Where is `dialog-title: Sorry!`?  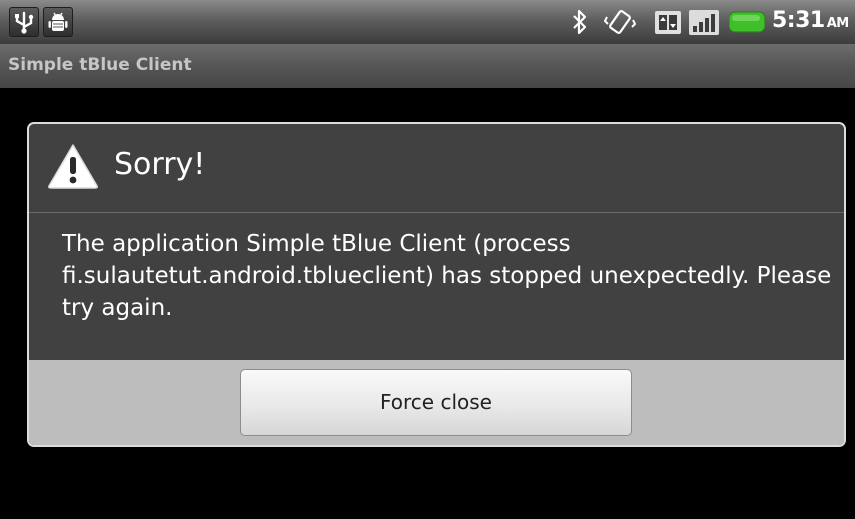
dialog-title: Sorry! is located at coordinates (160, 164).